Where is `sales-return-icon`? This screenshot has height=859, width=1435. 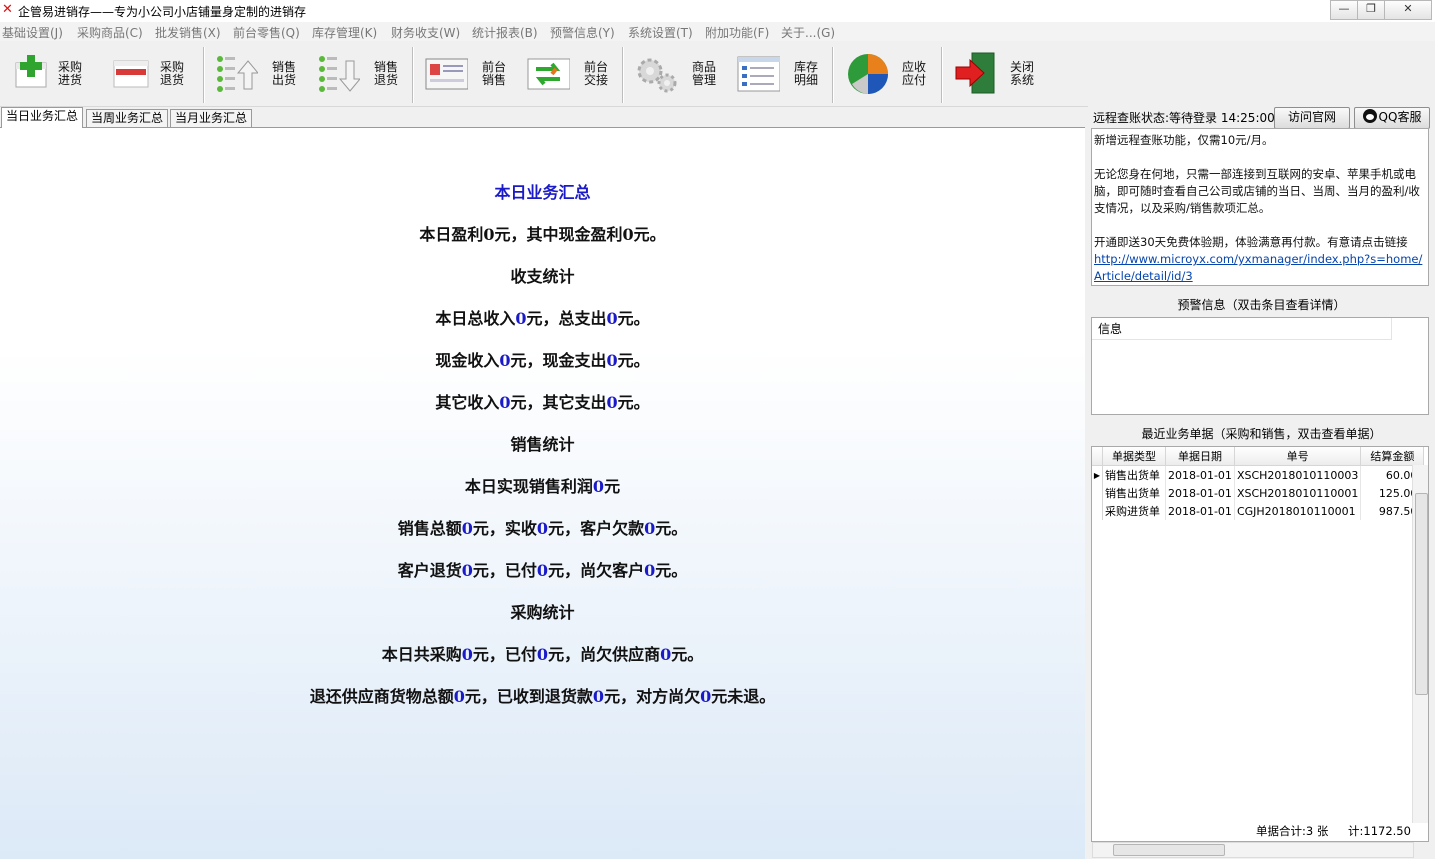 sales-return-icon is located at coordinates (339, 74).